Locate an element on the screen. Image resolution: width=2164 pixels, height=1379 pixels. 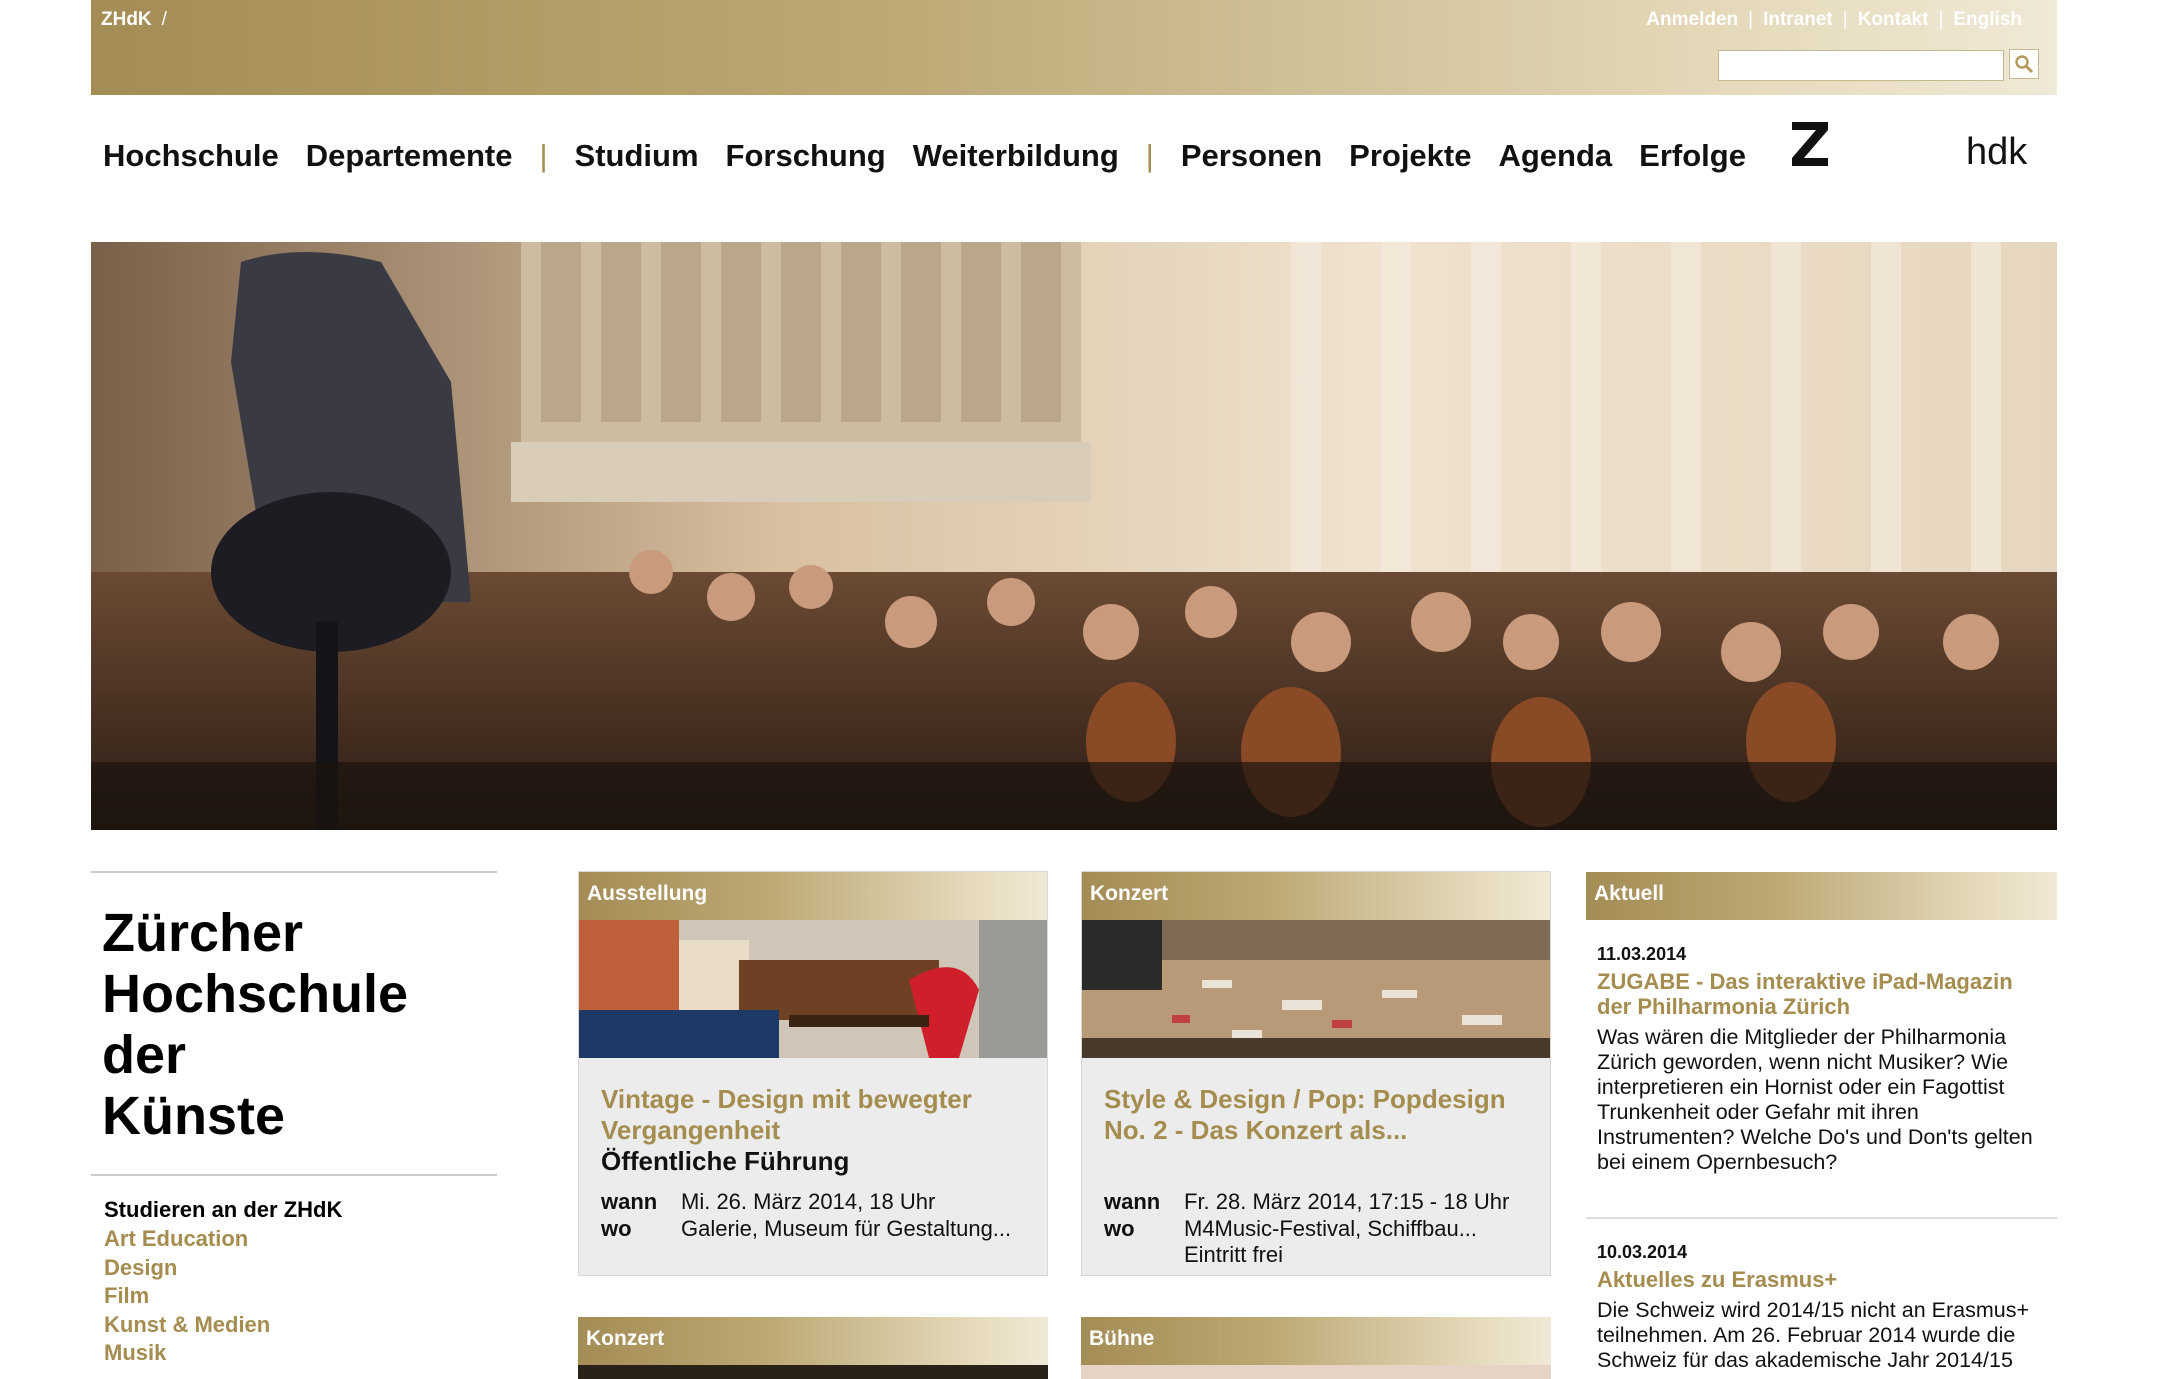
nav-departemente: Departemente is located at coordinates (409, 156).